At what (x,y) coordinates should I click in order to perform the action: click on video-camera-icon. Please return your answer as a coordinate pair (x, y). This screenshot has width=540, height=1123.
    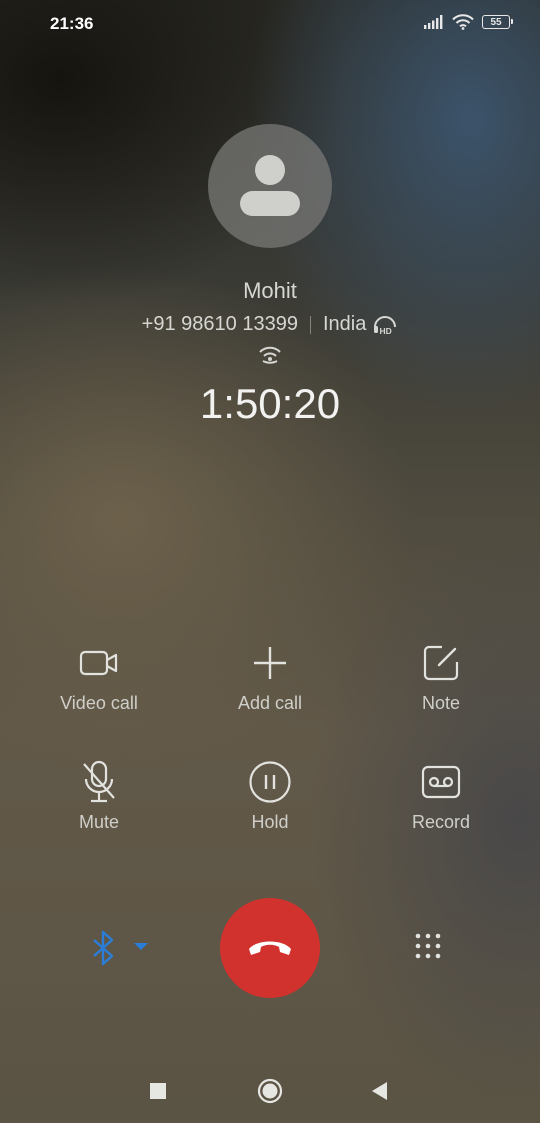
    Looking at the image, I should click on (98, 663).